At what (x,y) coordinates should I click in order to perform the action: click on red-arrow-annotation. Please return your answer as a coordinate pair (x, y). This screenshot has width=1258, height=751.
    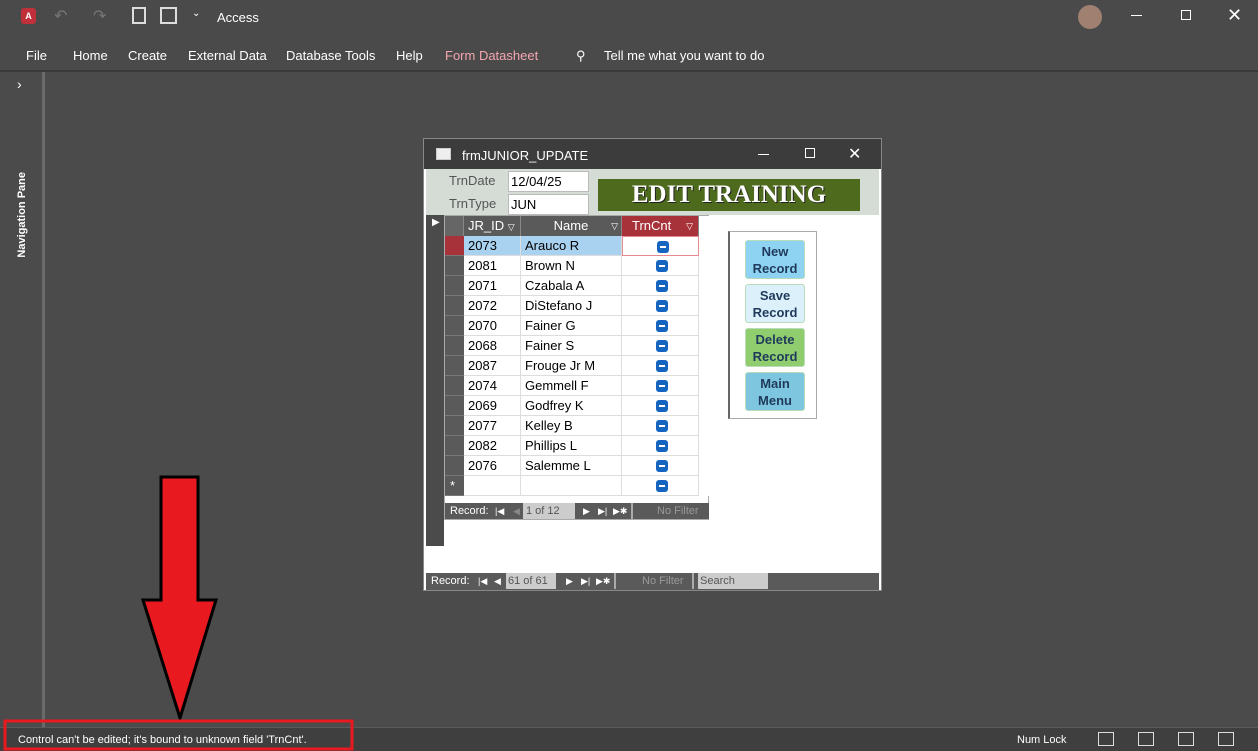
    Looking at the image, I should click on (179, 599).